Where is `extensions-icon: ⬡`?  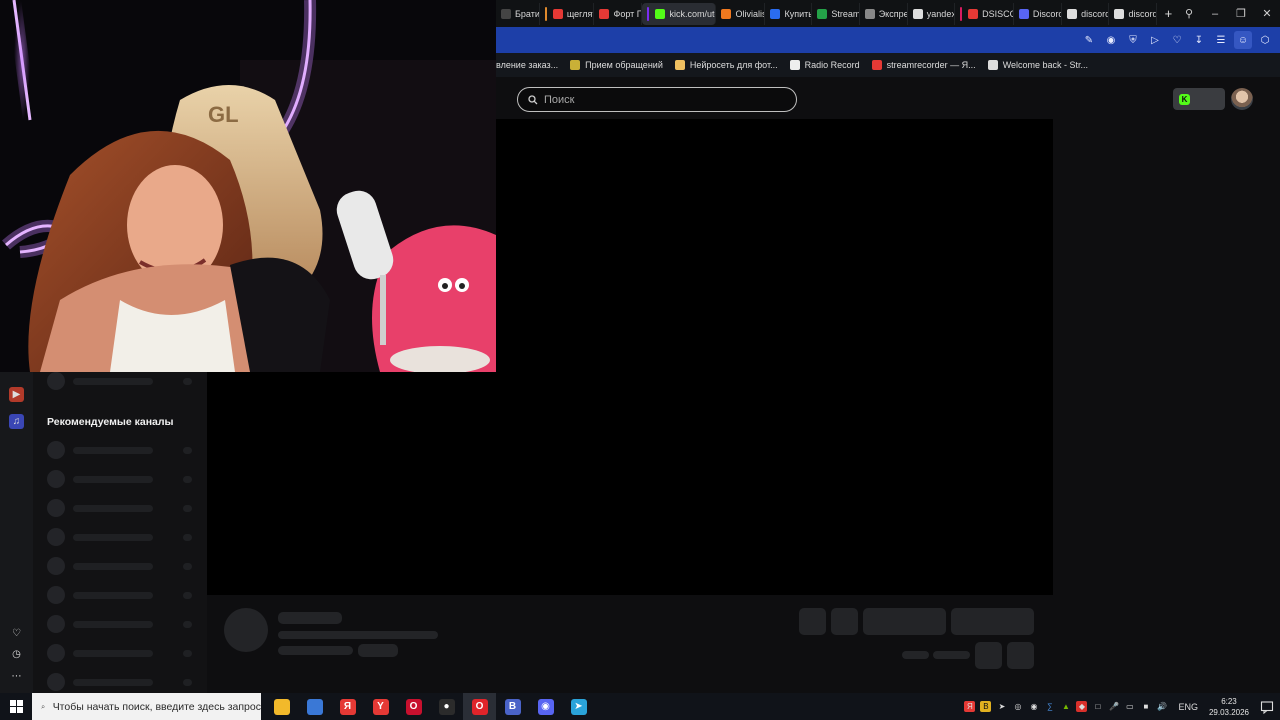
extensions-icon: ⬡ is located at coordinates (1265, 40).